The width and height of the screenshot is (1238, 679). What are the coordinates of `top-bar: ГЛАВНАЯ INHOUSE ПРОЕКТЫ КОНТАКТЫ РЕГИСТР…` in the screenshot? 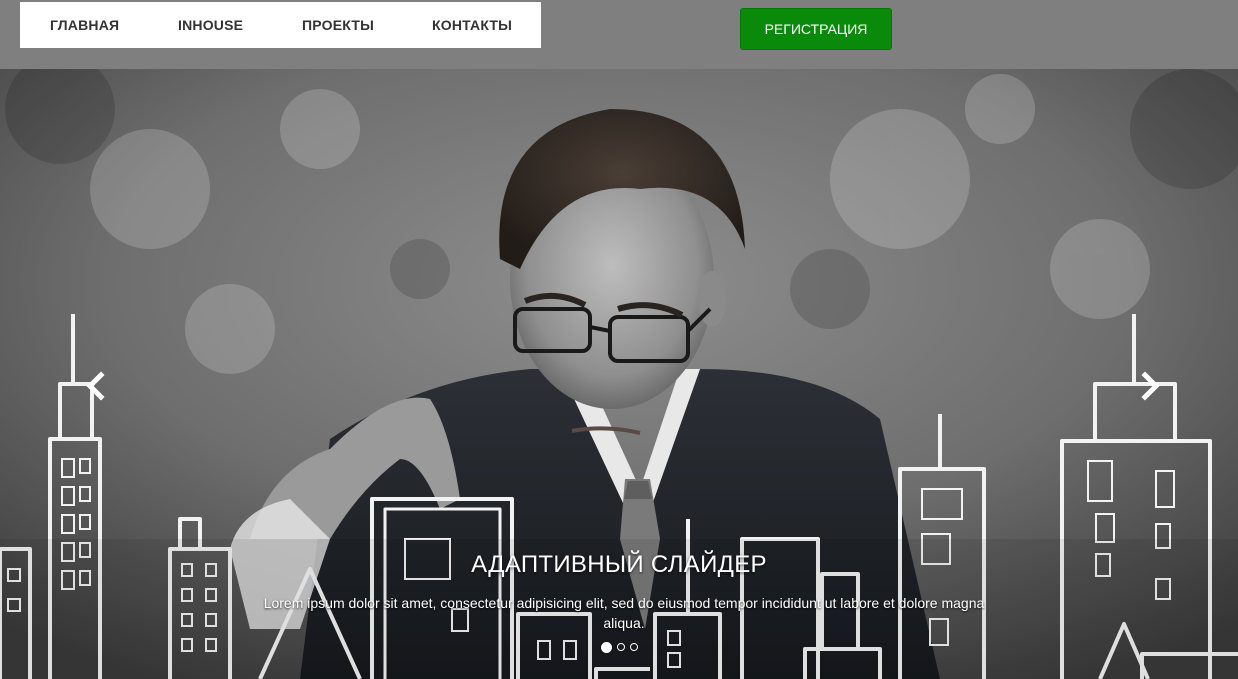 It's located at (619, 34).